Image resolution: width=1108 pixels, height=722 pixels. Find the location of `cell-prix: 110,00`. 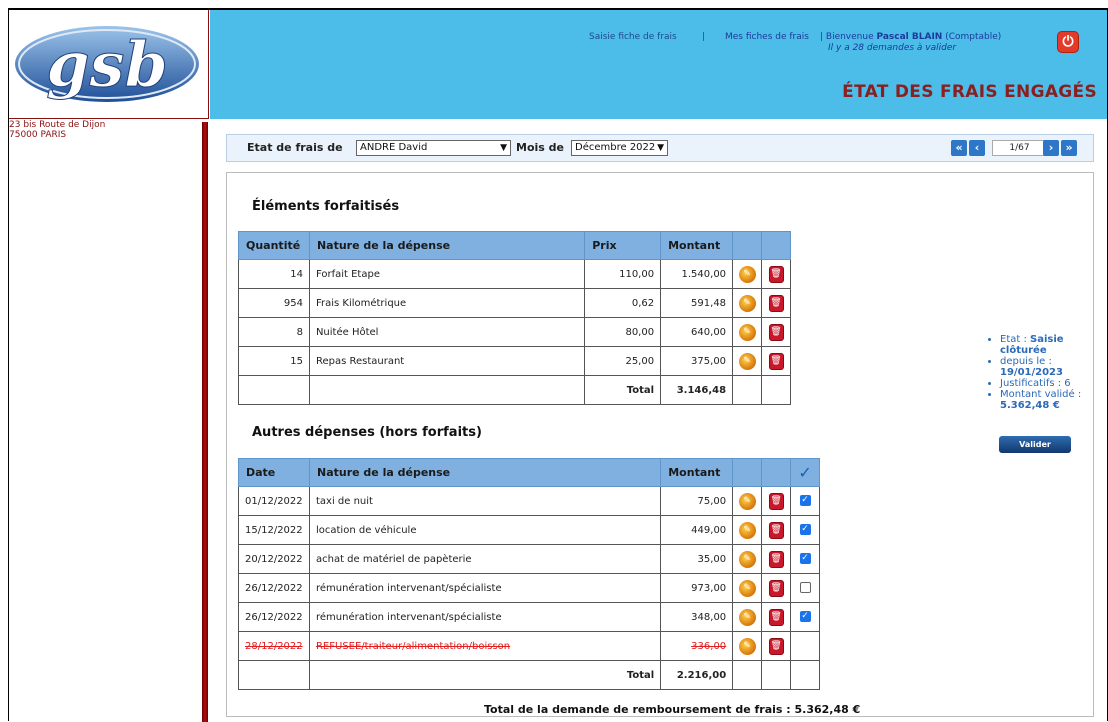

cell-prix: 110,00 is located at coordinates (623, 274).